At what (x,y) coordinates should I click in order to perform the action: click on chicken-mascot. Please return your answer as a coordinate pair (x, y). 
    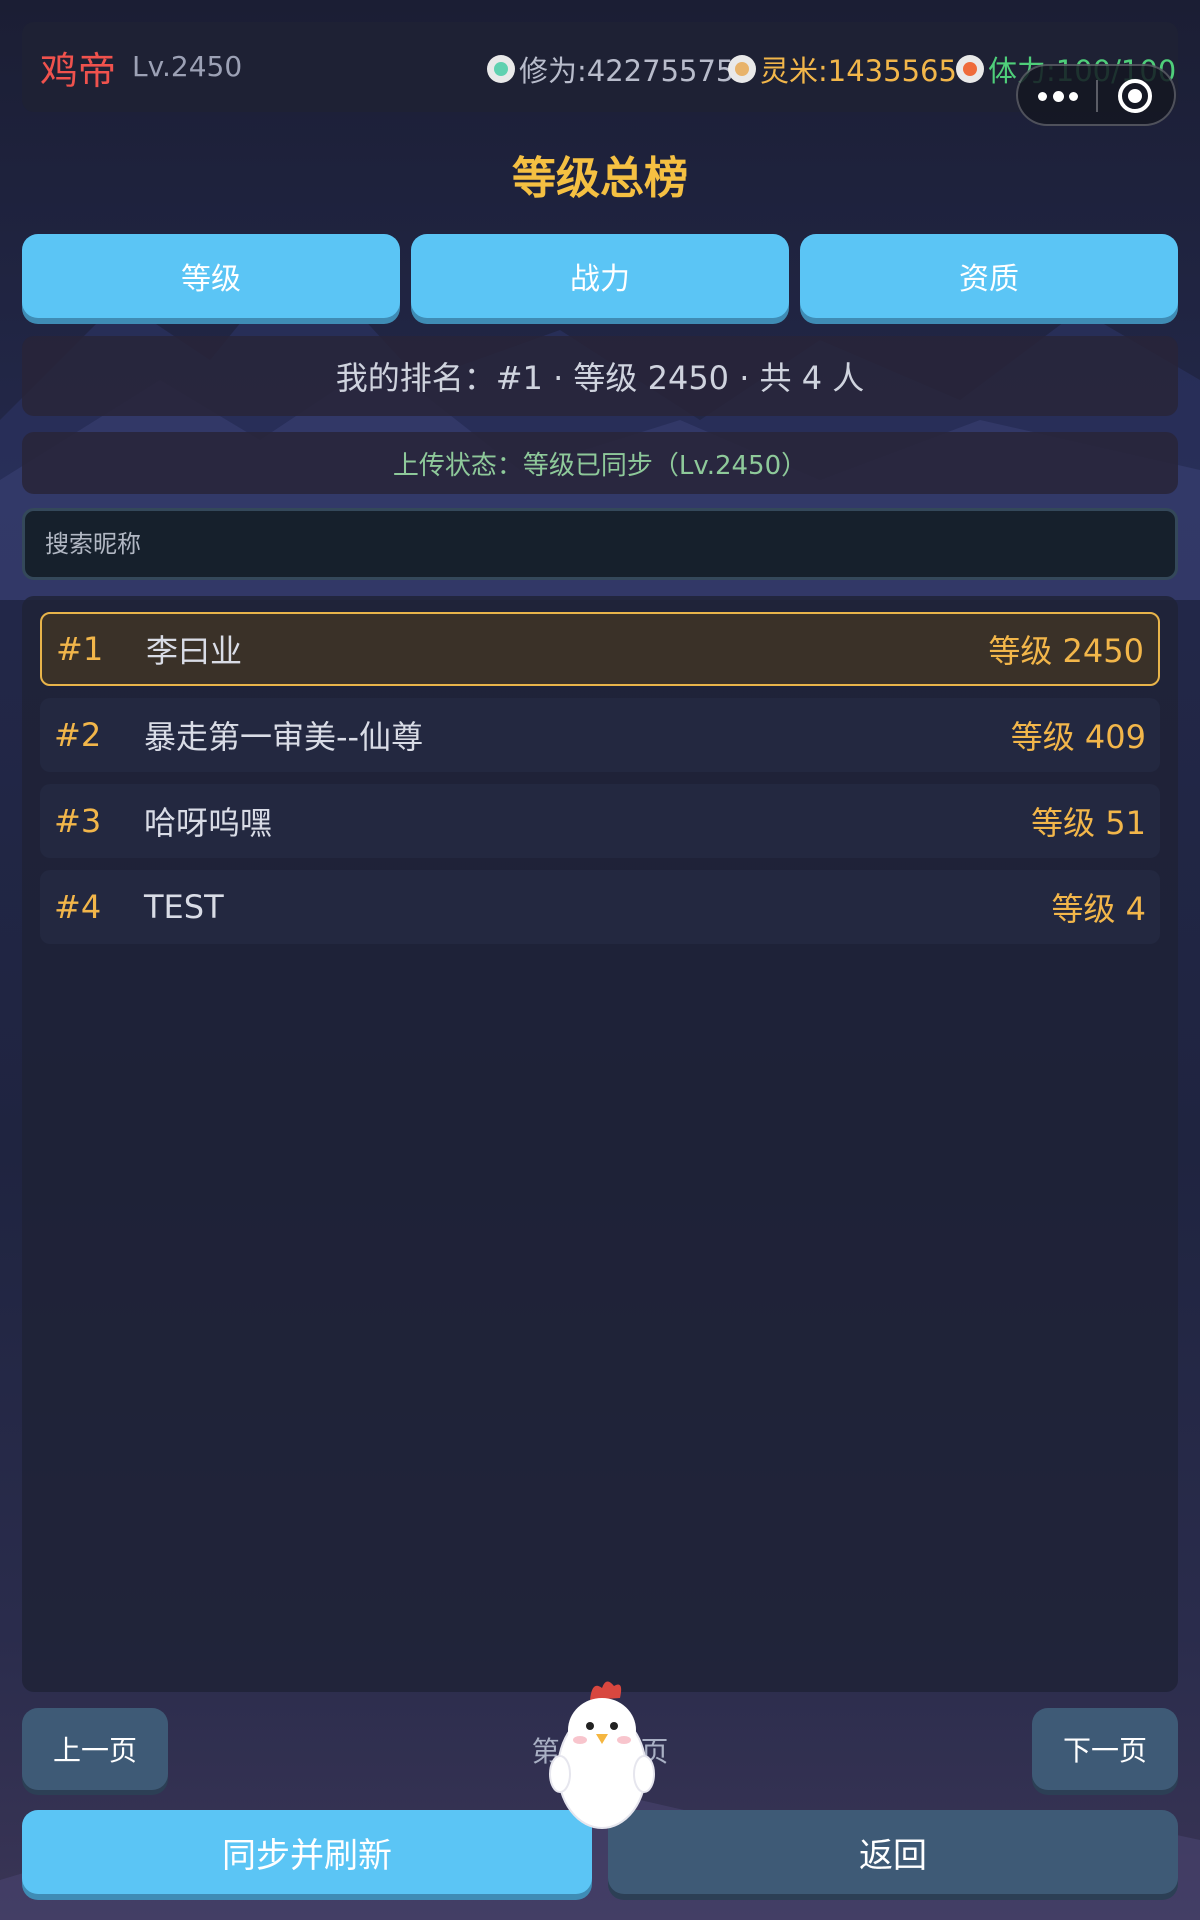
    Looking at the image, I should click on (602, 1750).